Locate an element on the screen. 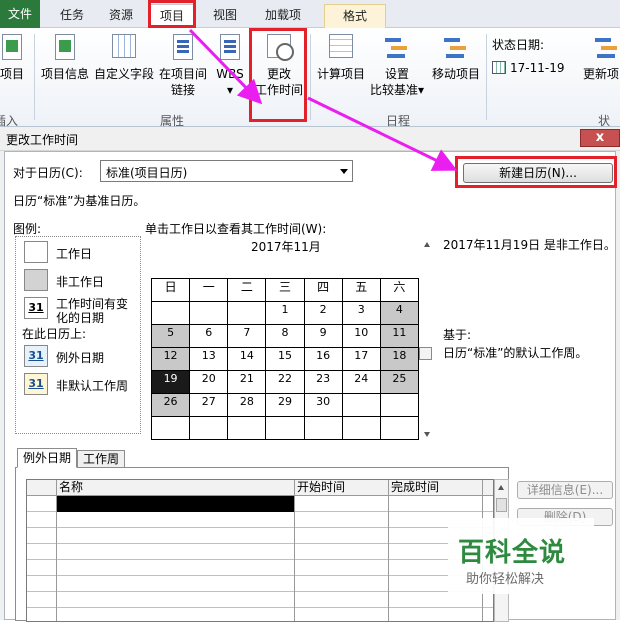 This screenshot has height=622, width=620. set-baseline-button: 设置 比较基准▾ is located at coordinates (397, 65).